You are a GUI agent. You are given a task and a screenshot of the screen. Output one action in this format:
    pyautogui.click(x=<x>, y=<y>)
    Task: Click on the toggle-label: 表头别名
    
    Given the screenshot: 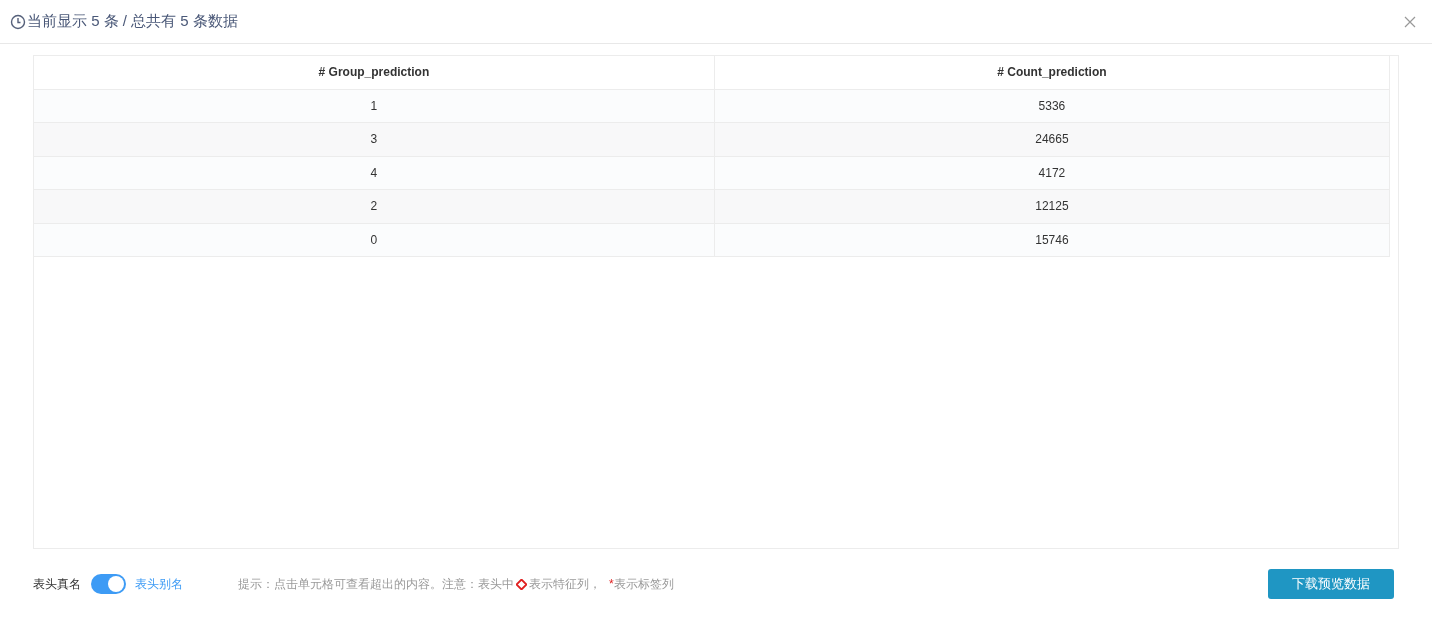 What is the action you would take?
    pyautogui.click(x=159, y=584)
    